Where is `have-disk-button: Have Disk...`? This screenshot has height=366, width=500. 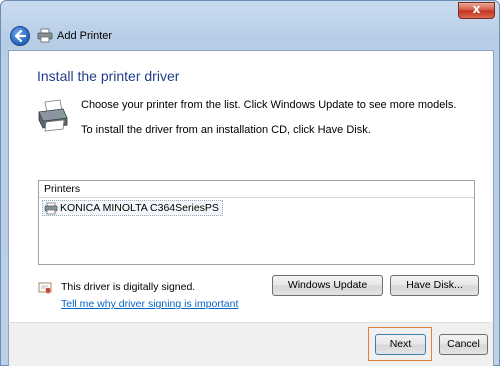
have-disk-button: Have Disk... is located at coordinates (434, 285).